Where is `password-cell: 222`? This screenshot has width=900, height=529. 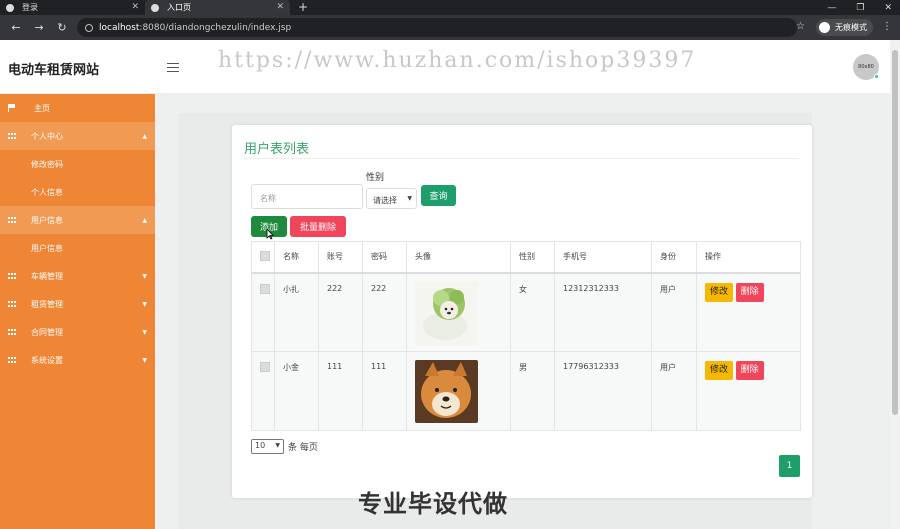
password-cell: 222 is located at coordinates (384, 312).